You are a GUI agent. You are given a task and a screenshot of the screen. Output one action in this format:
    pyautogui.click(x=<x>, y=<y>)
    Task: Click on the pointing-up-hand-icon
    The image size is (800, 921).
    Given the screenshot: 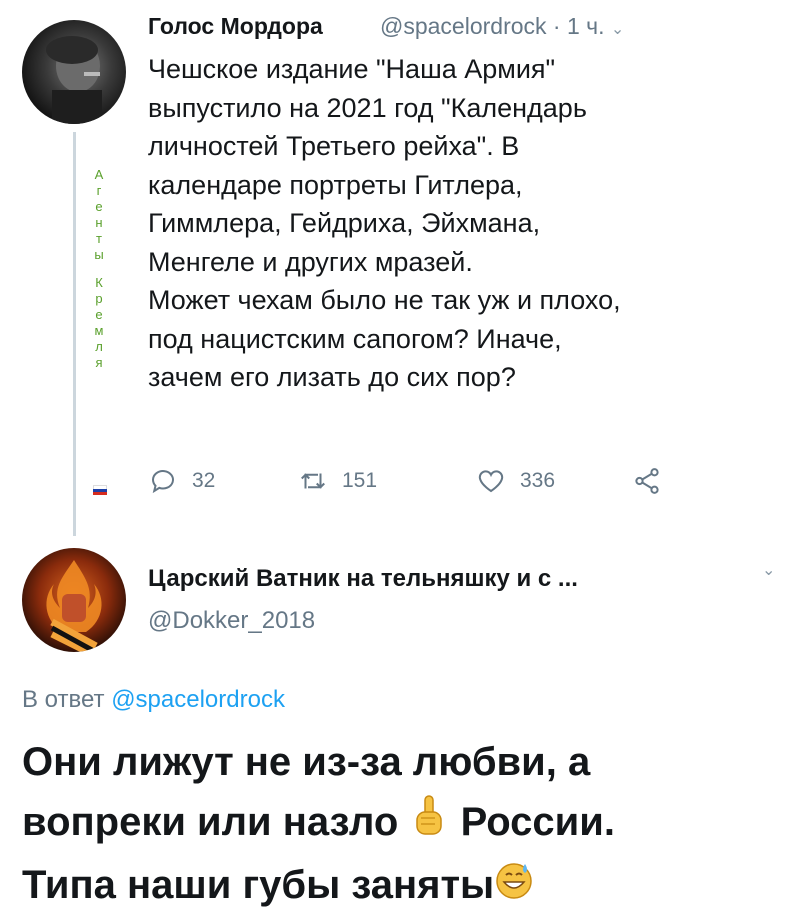 What is the action you would take?
    pyautogui.click(x=429, y=824)
    